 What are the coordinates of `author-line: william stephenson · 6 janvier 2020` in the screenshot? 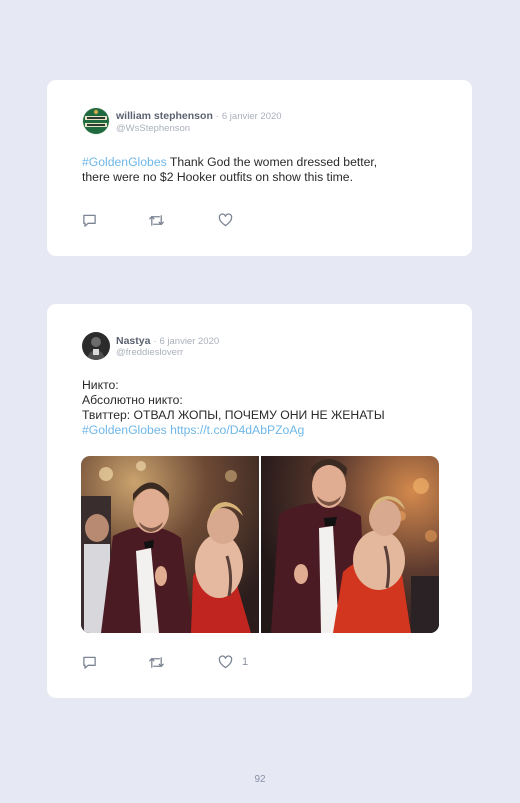 It's located at (199, 116).